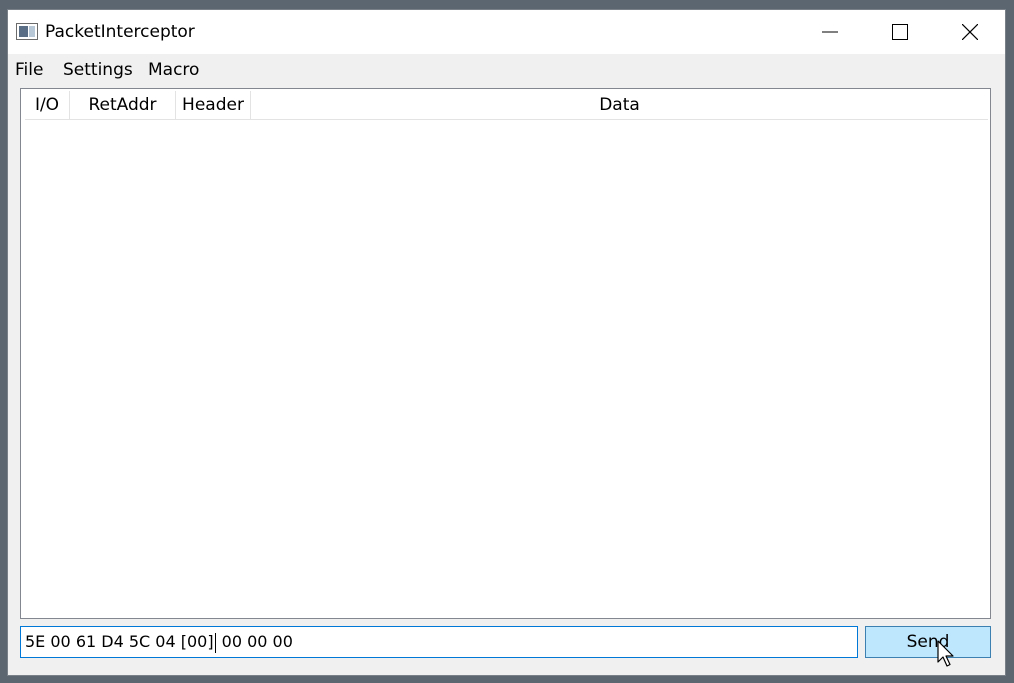 This screenshot has width=1014, height=683. Describe the element at coordinates (29, 70) in the screenshot. I see `menu-file: File` at that location.